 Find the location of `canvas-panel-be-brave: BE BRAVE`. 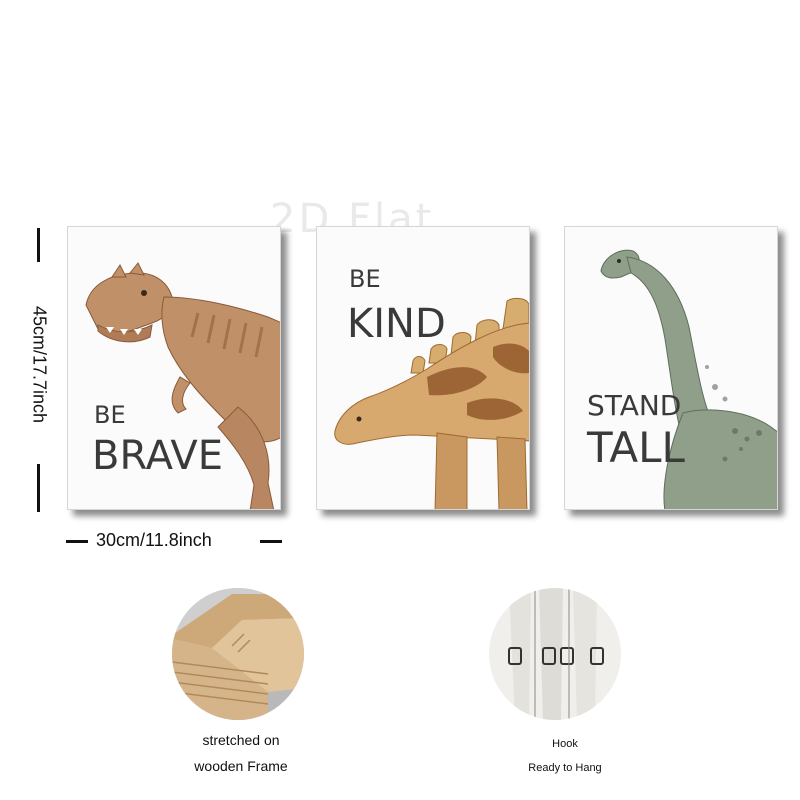

canvas-panel-be-brave: BE BRAVE is located at coordinates (174, 368).